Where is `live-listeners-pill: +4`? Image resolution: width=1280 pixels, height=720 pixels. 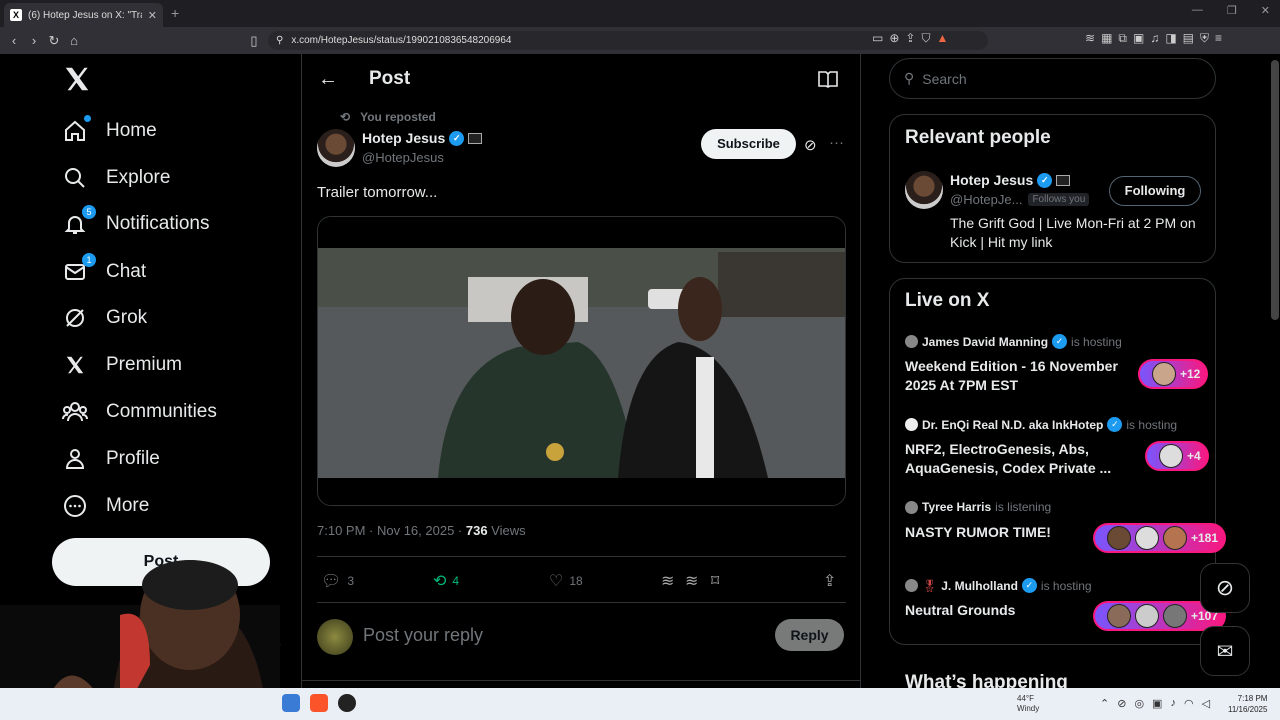 live-listeners-pill: +4 is located at coordinates (1177, 456).